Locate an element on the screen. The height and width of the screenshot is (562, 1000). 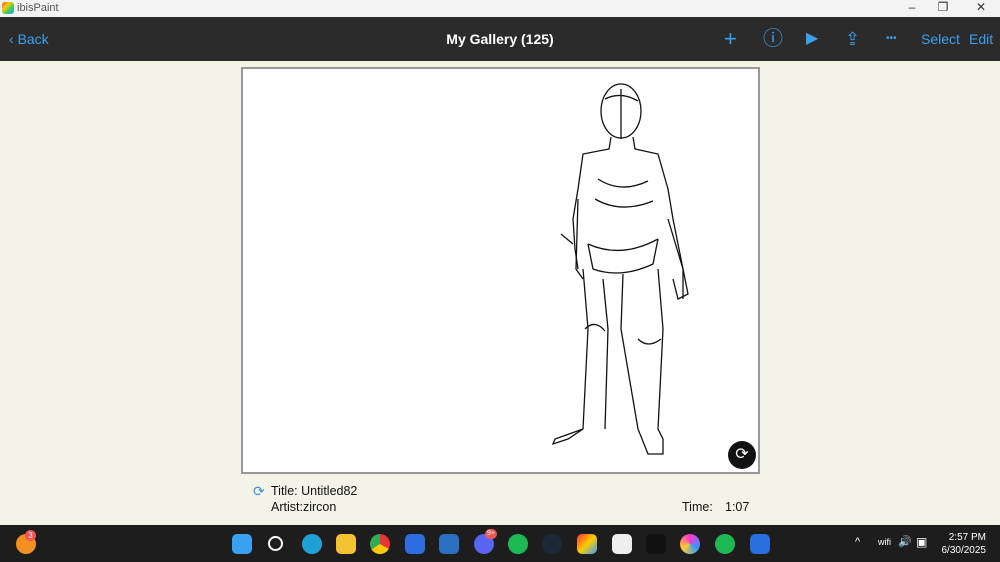
more-icon: ••• is located at coordinates (891, 39).